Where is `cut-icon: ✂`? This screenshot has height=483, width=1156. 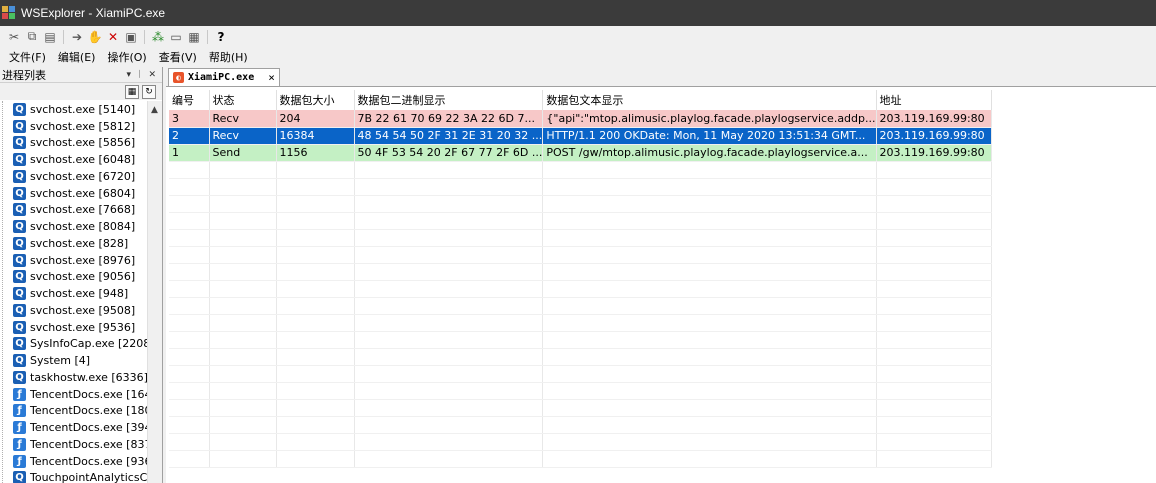 cut-icon: ✂ is located at coordinates (14, 37).